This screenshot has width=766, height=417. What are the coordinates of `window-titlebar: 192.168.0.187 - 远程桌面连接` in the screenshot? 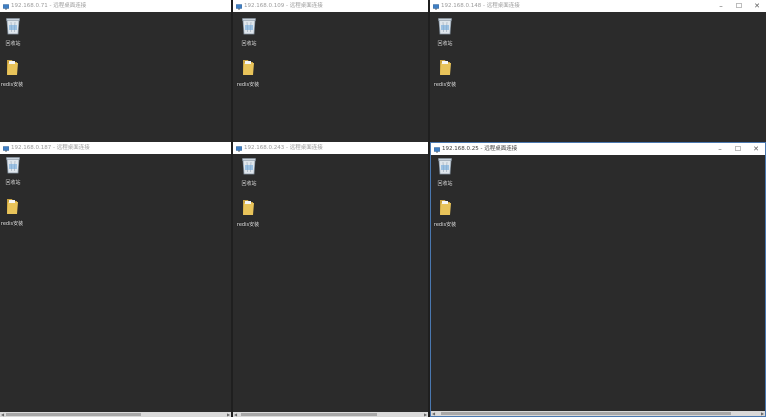 It's located at (115, 148).